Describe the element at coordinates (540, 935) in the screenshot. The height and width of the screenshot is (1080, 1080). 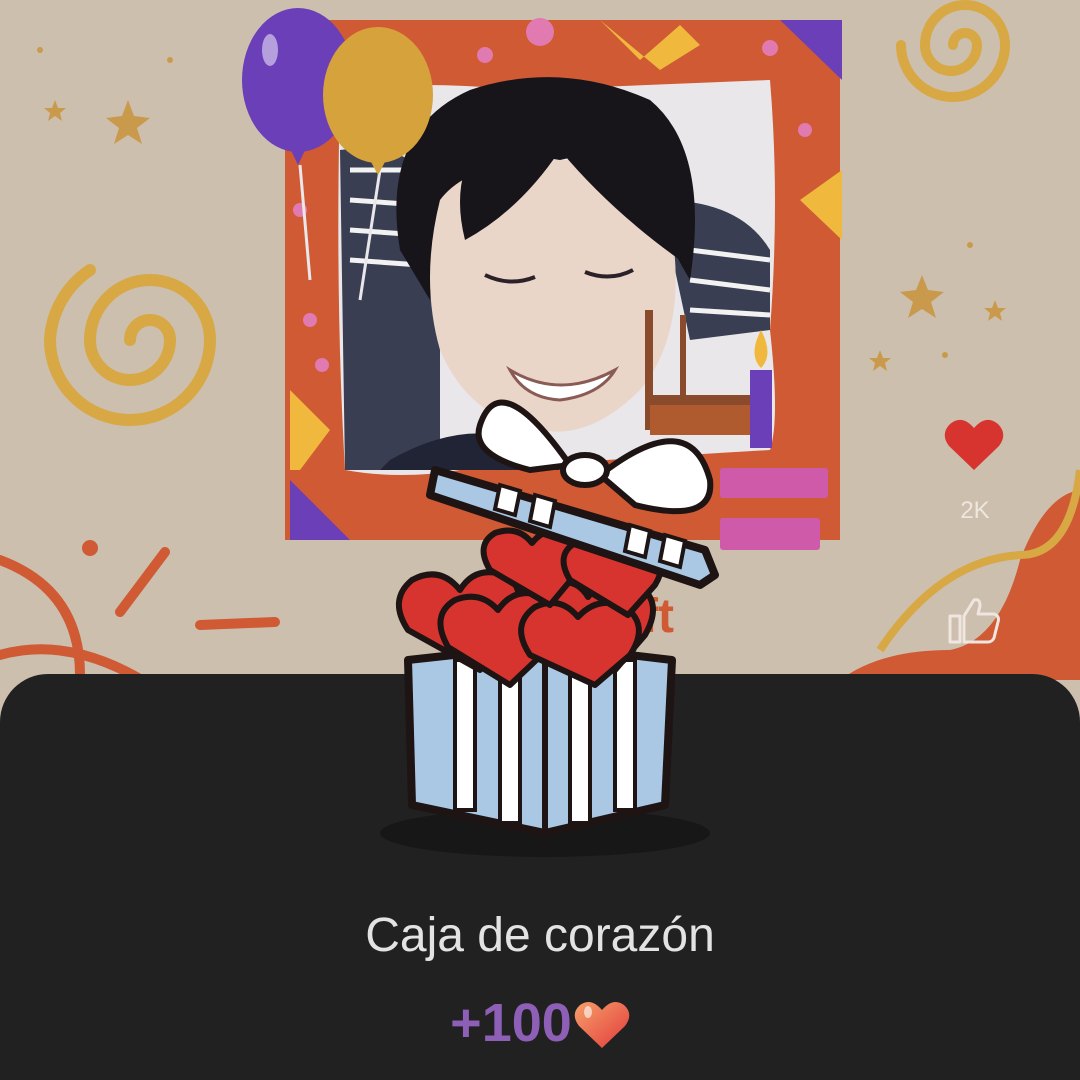
I see `gift-name: Caja de corazón` at that location.